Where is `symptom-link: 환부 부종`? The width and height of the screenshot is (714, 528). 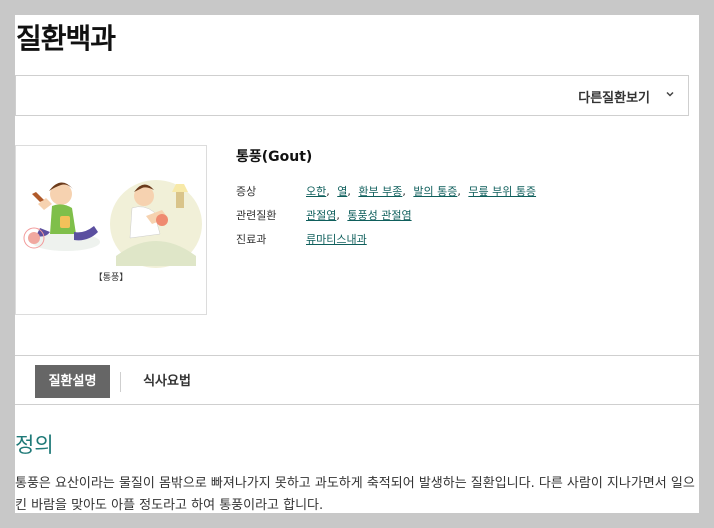
symptom-link: 환부 부종 is located at coordinates (380, 191).